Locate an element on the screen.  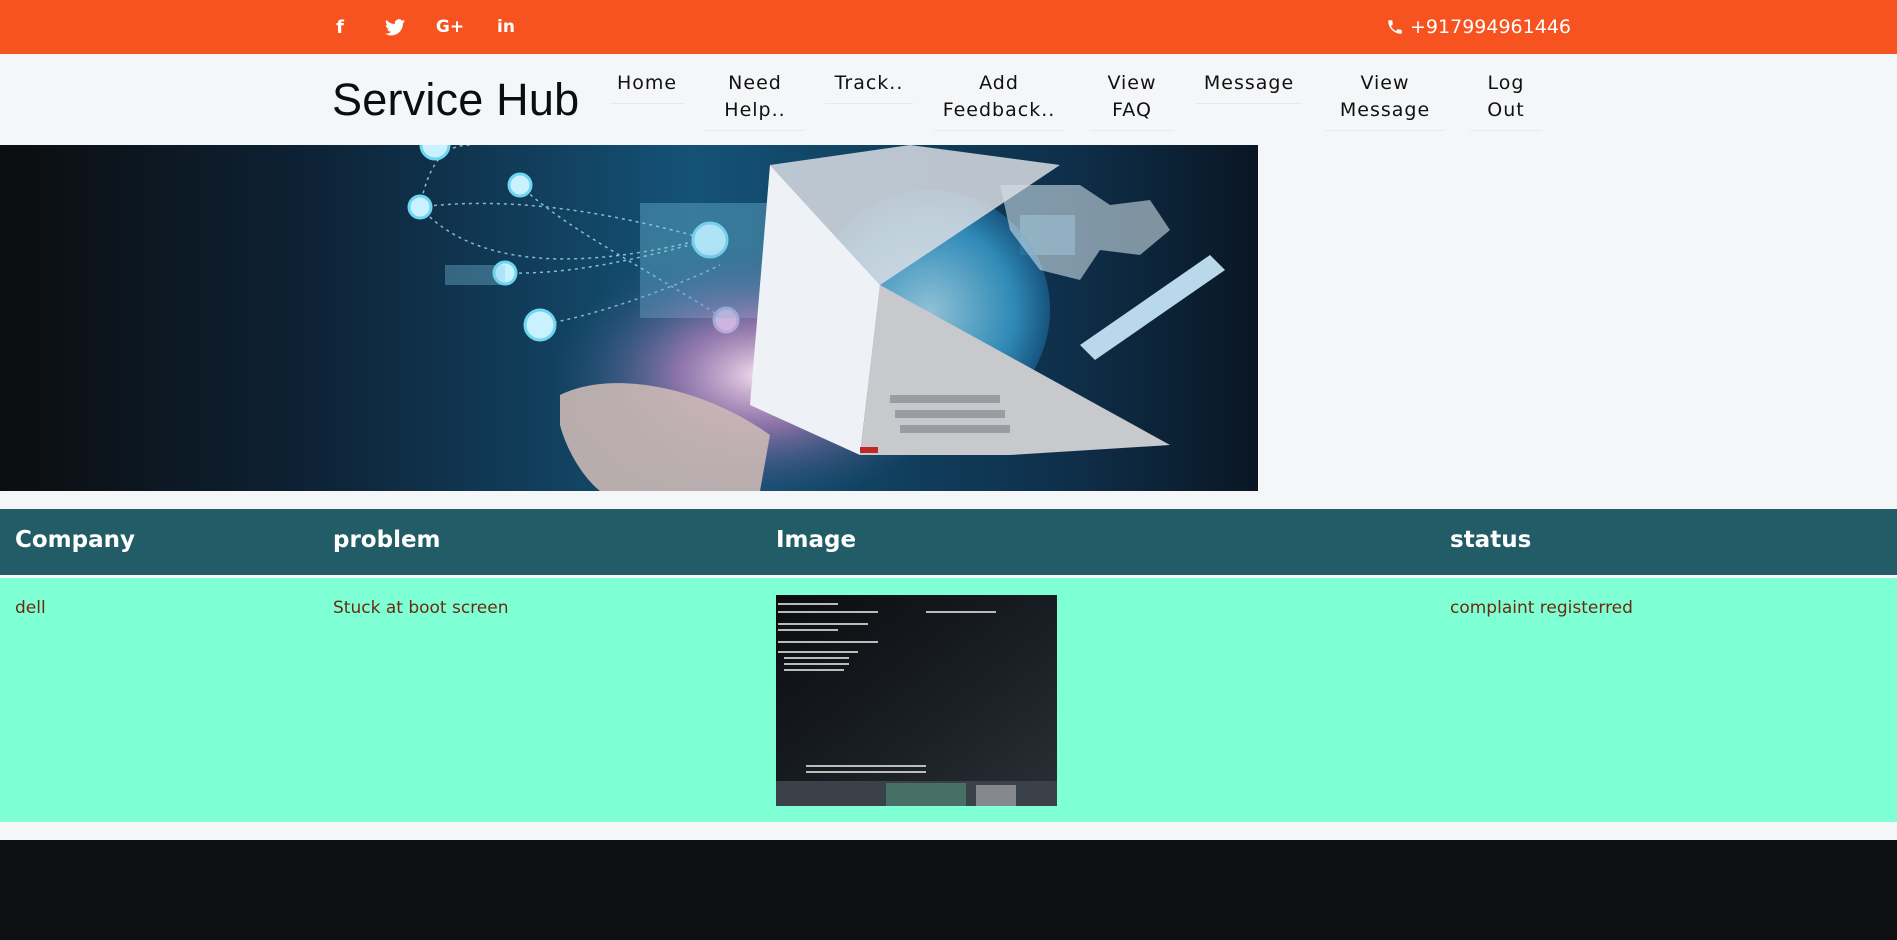
nav-add-feedback: Add Feedback.. is located at coordinates (999, 100).